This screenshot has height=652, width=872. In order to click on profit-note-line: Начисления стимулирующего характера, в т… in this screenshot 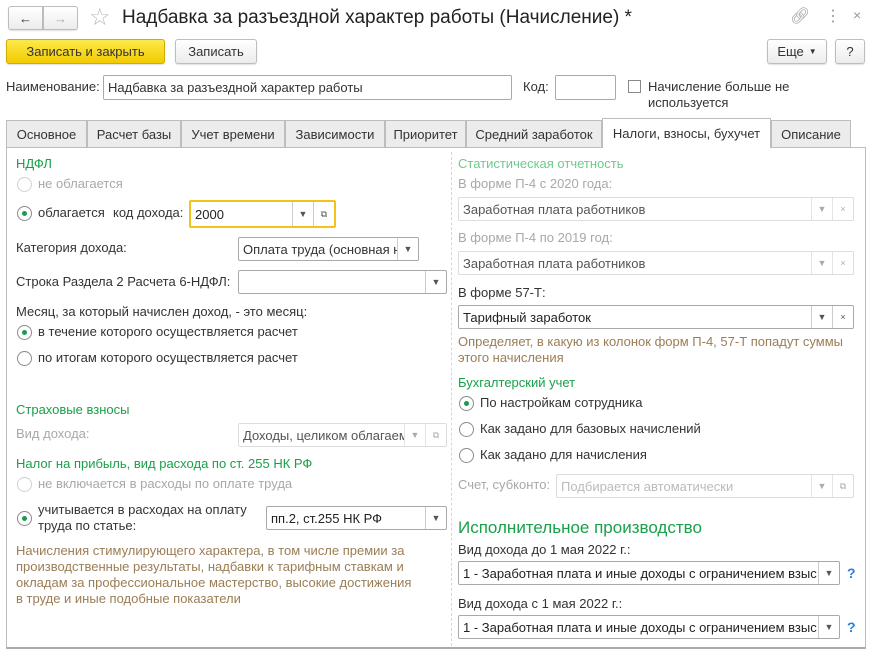, I will do `click(210, 550)`.